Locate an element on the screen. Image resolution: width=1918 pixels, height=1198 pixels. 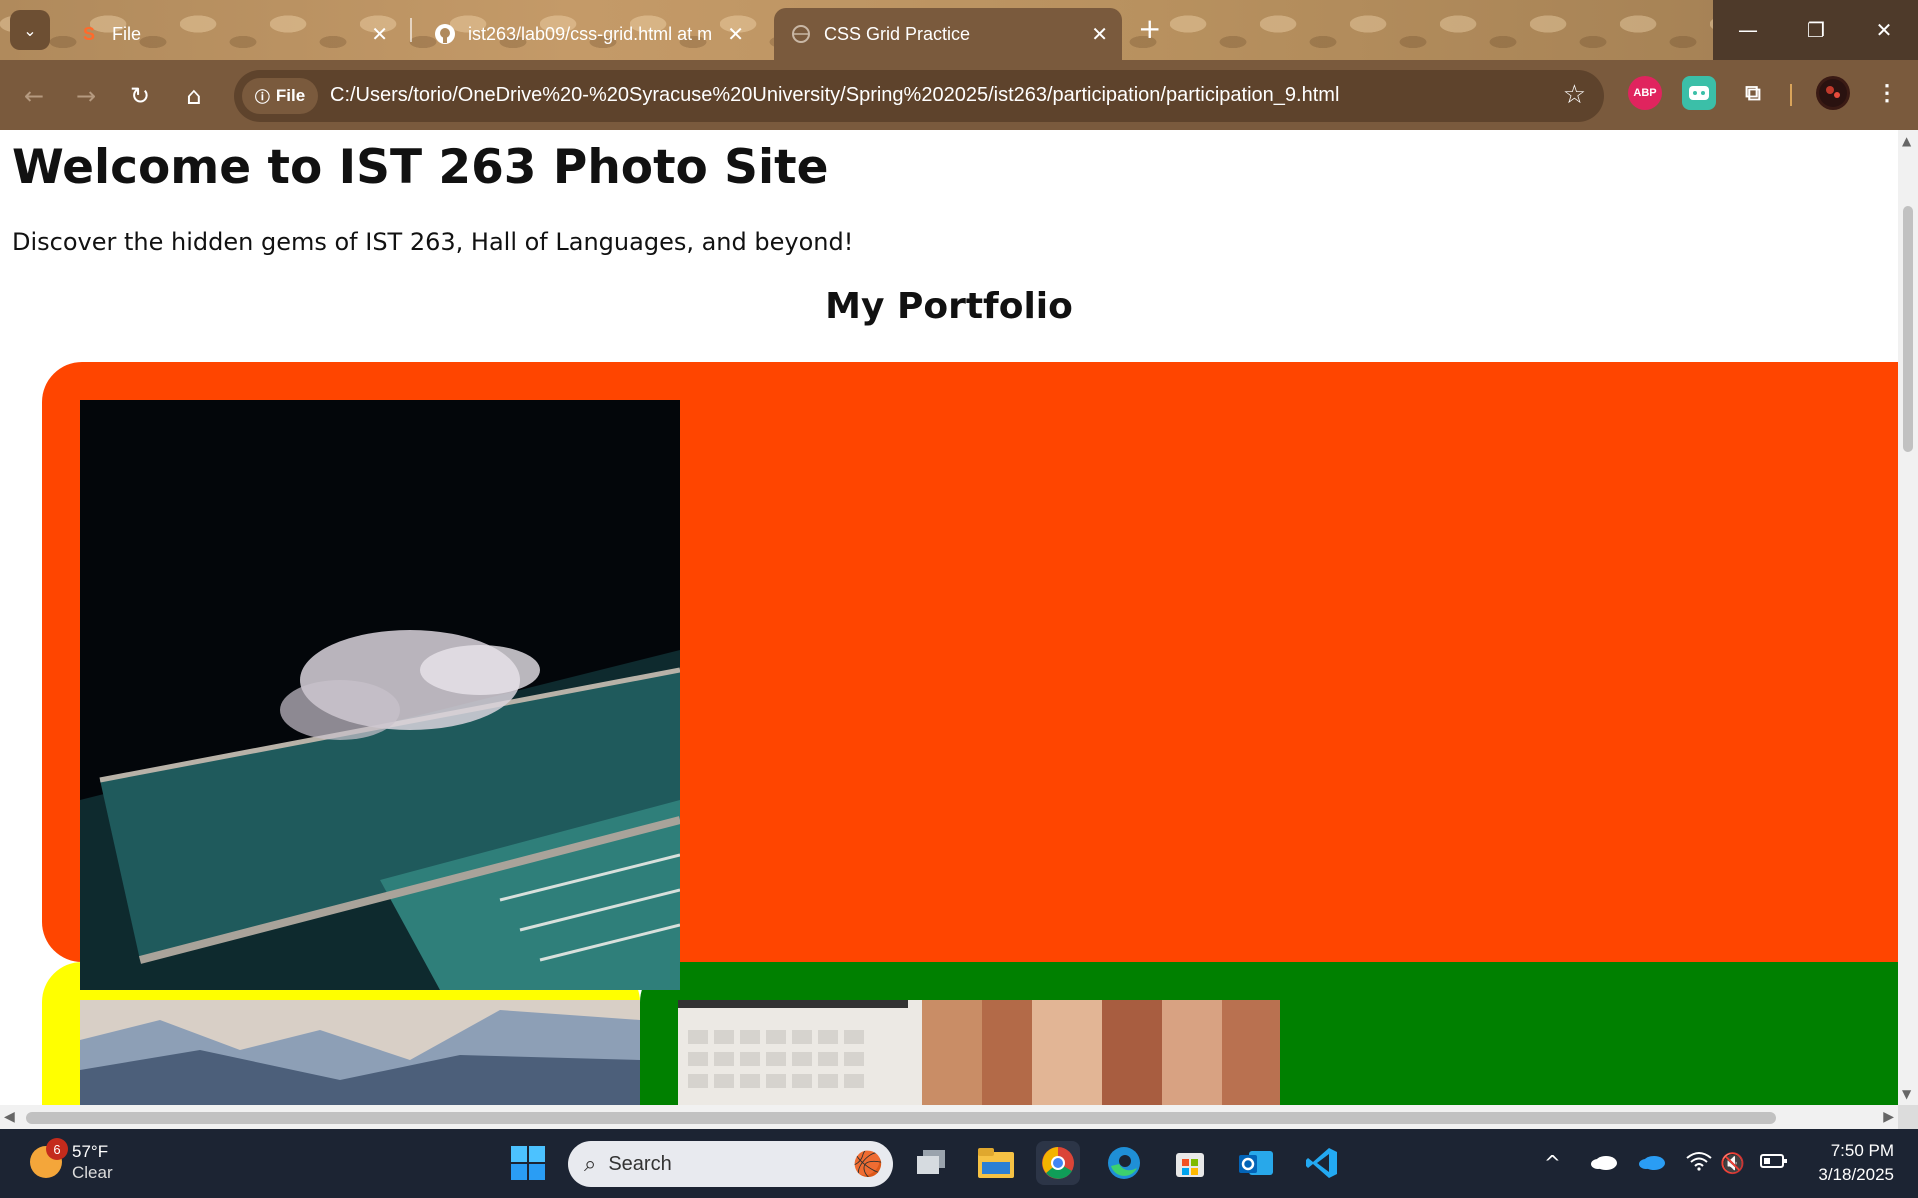
portfolio-heading: My Portfolio is located at coordinates (949, 306).